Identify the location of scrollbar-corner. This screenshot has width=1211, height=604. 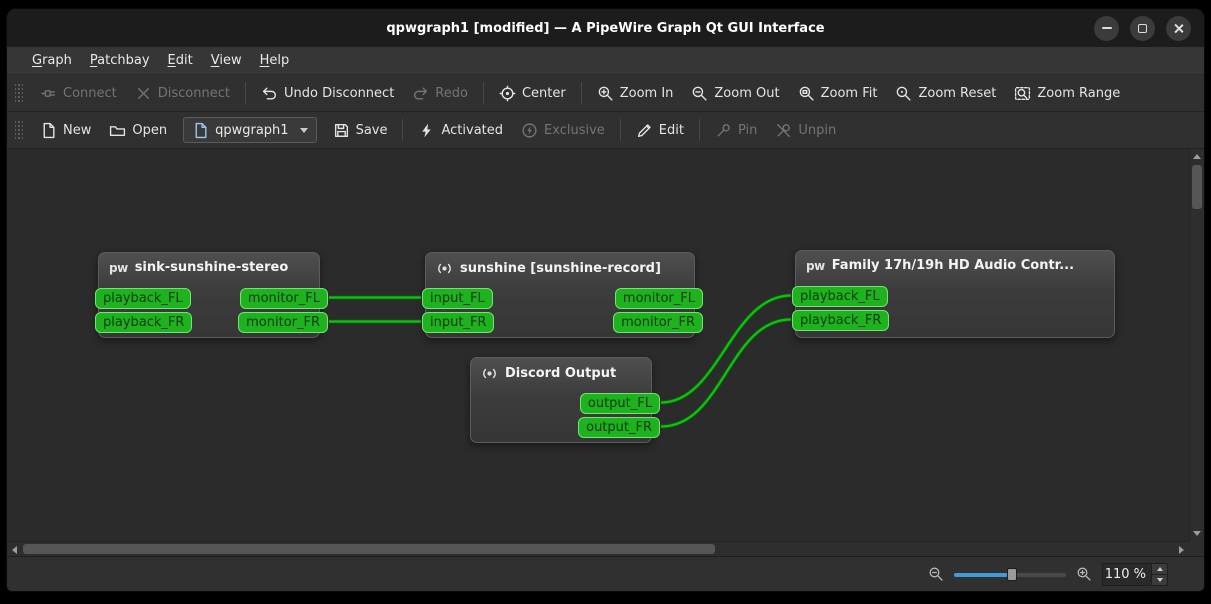
(1196, 548).